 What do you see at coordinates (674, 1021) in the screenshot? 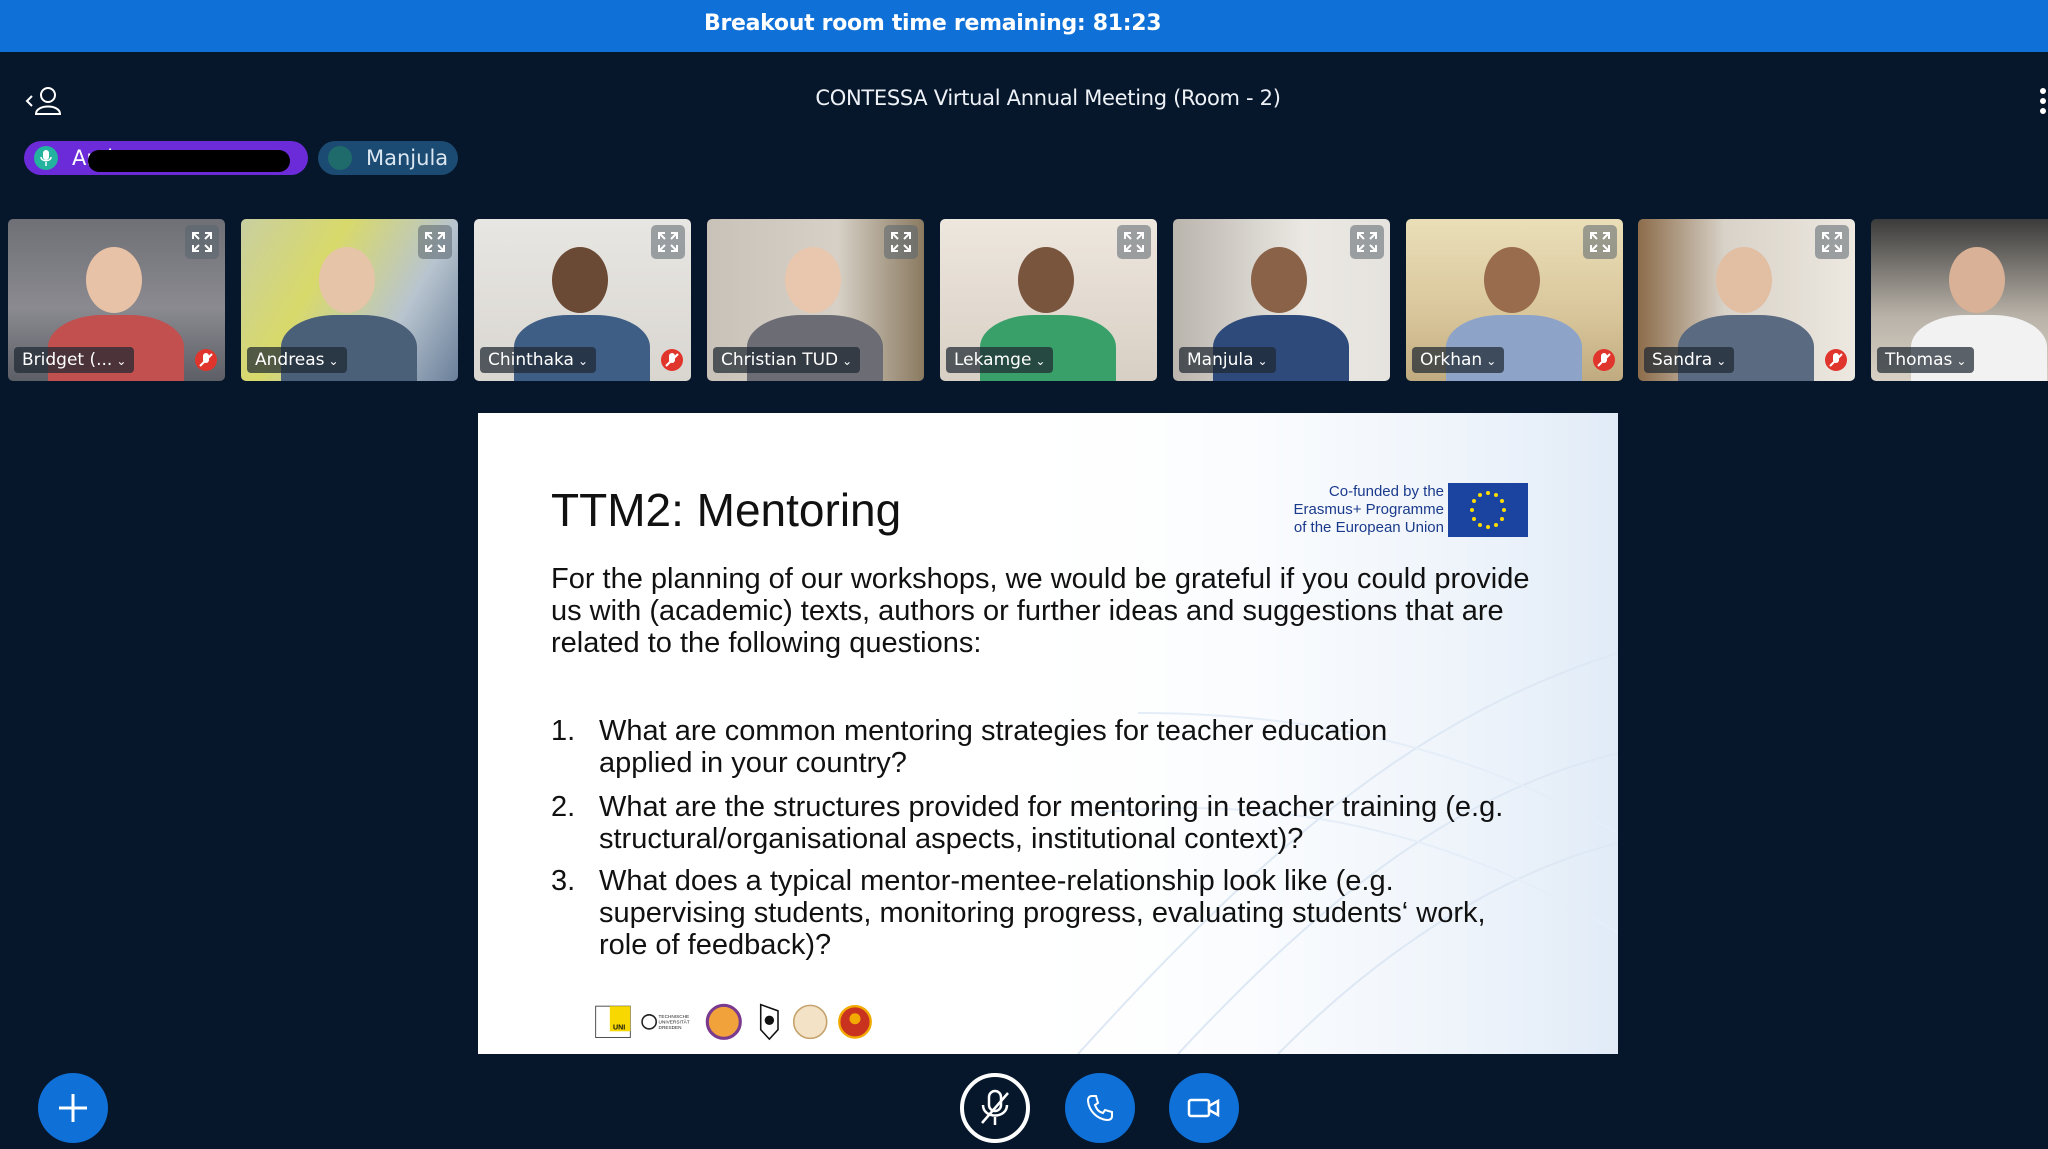
I see `svg-text: UNIVERSITÄT` at bounding box center [674, 1021].